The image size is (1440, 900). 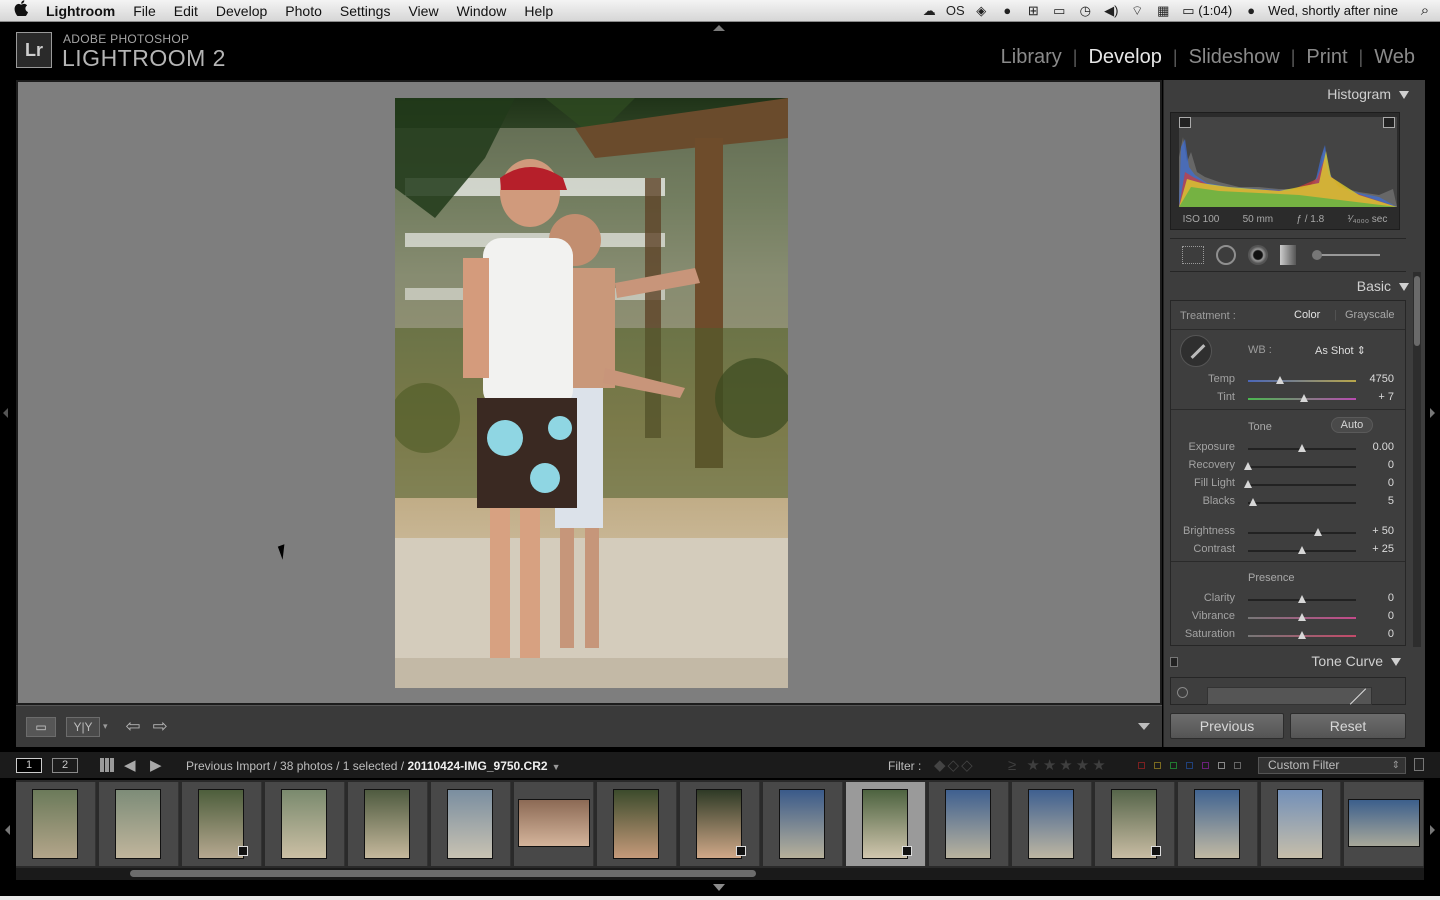 I want to click on recovery-slider, so click(x=1302, y=467).